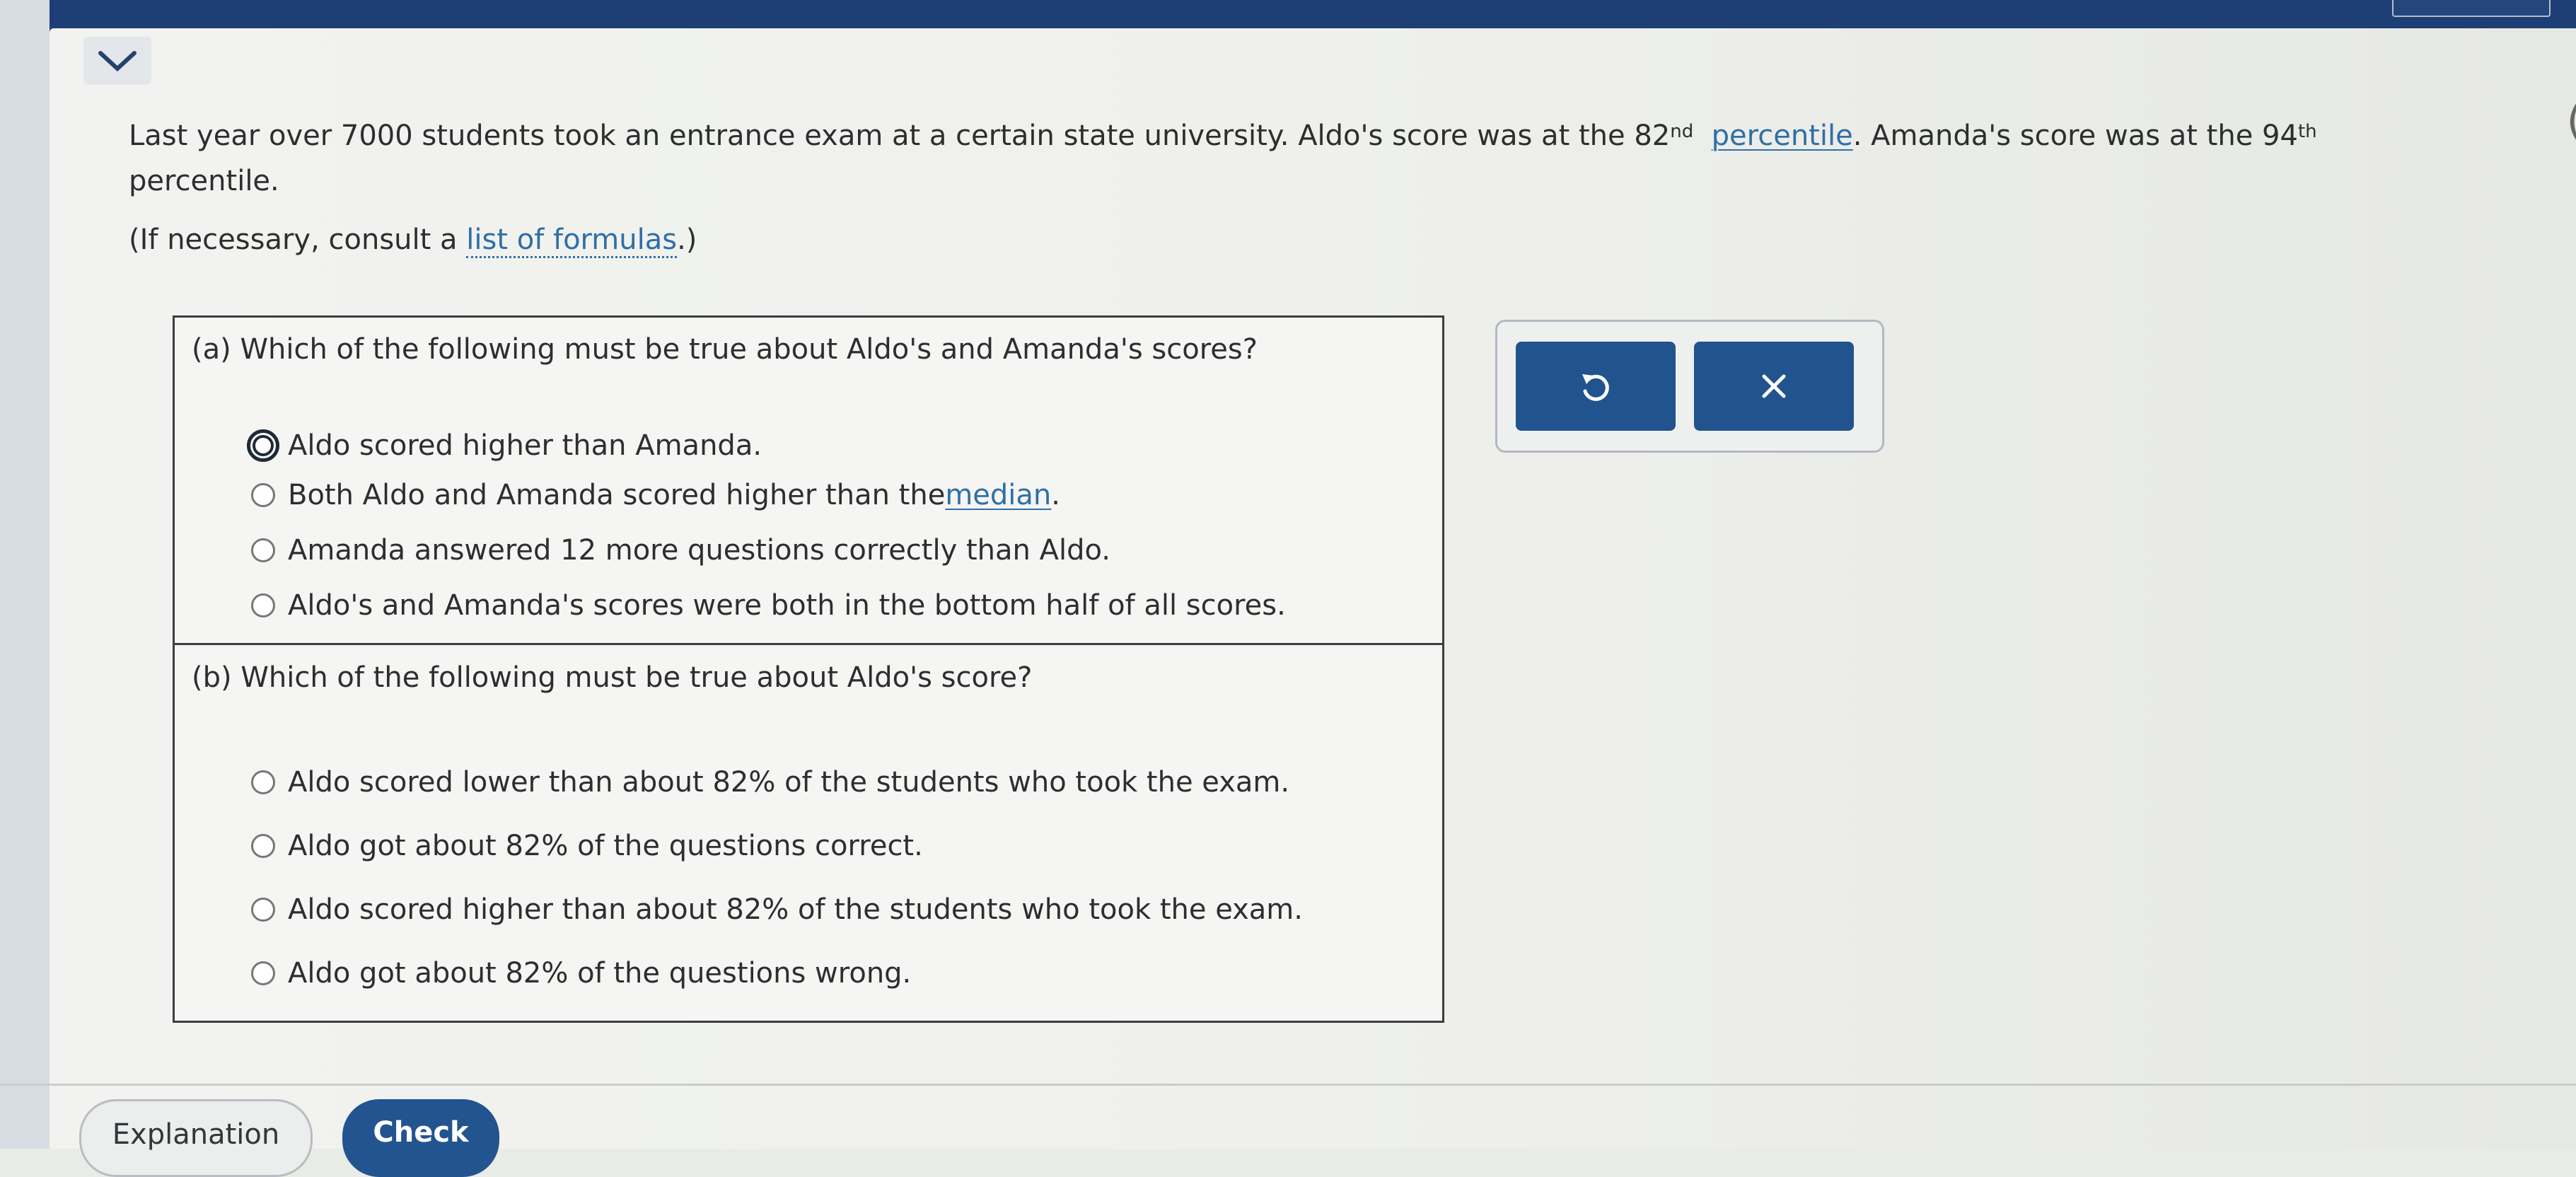  Describe the element at coordinates (998, 495) in the screenshot. I see `median-link: median` at that location.